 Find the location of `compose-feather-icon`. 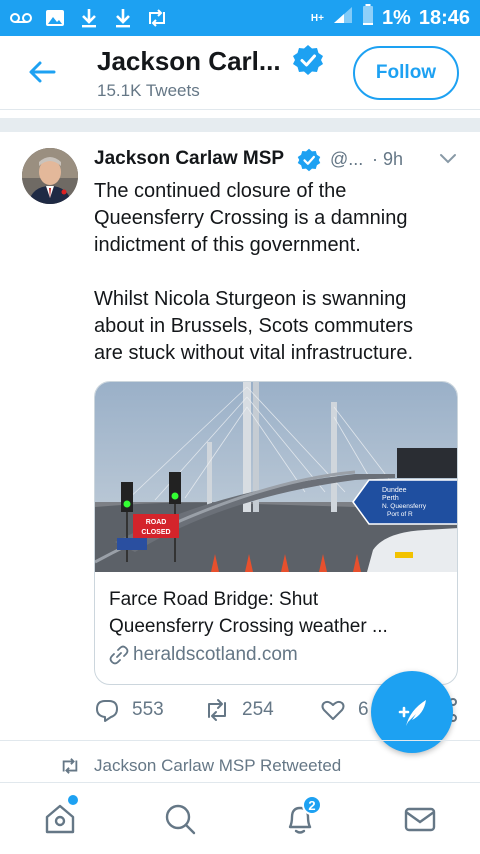

compose-feather-icon is located at coordinates (412, 713).